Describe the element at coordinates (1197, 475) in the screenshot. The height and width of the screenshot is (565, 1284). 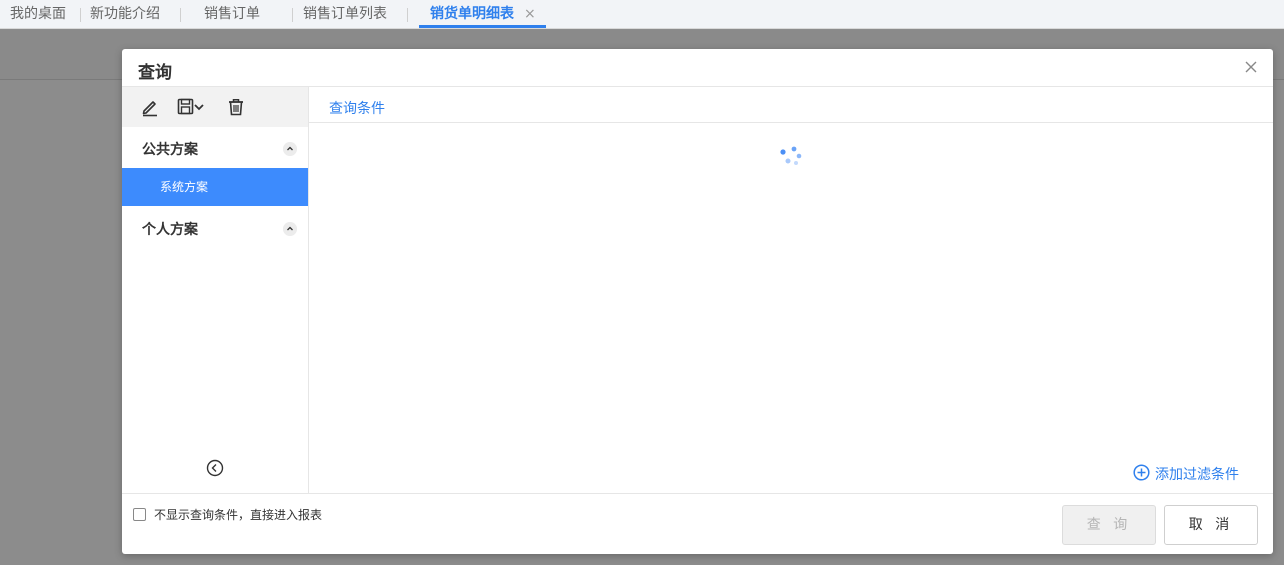
I see `add-filter-label: 添加过滤条件` at that location.